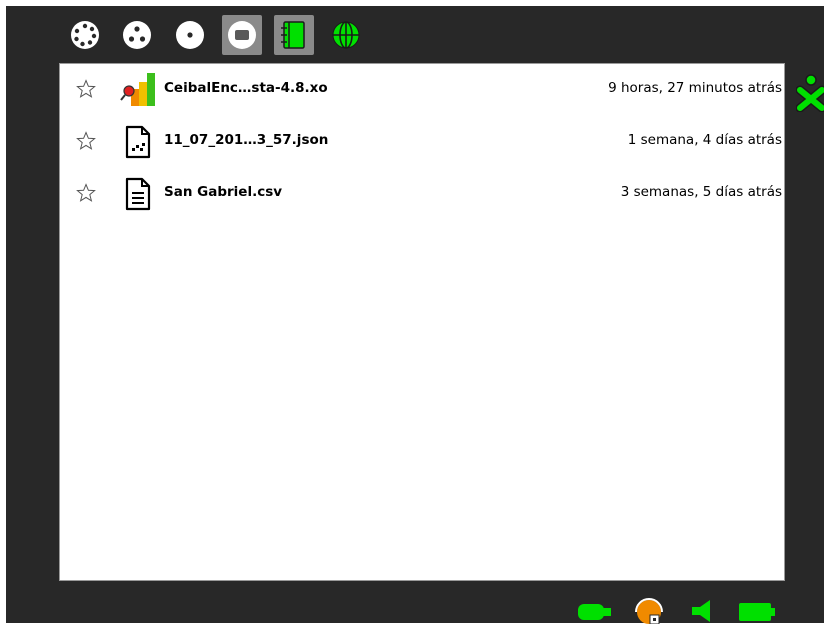 Image resolution: width=824 pixels, height=624 pixels. Describe the element at coordinates (138, 194) in the screenshot. I see `text-file-icon` at that location.